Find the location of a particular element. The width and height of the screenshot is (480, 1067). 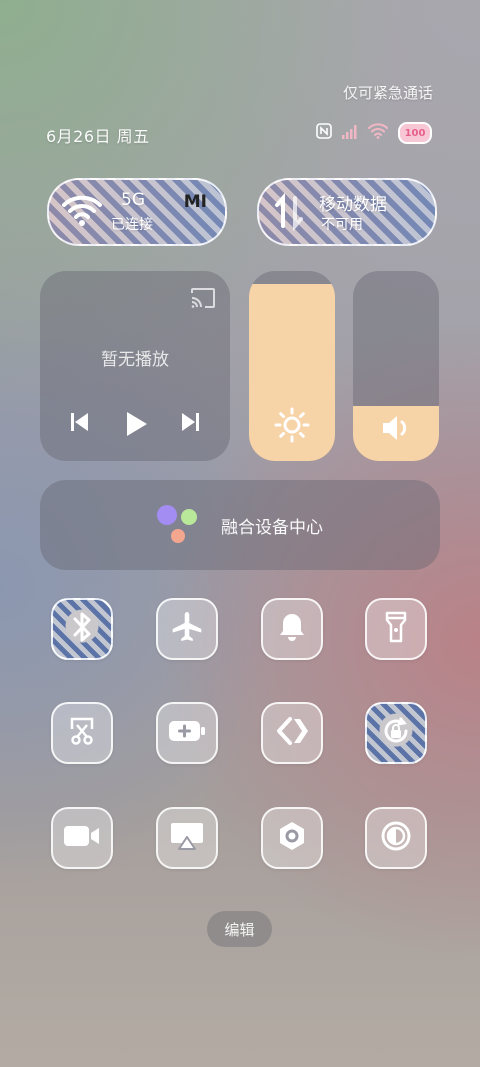

play-icon is located at coordinates (135, 426).